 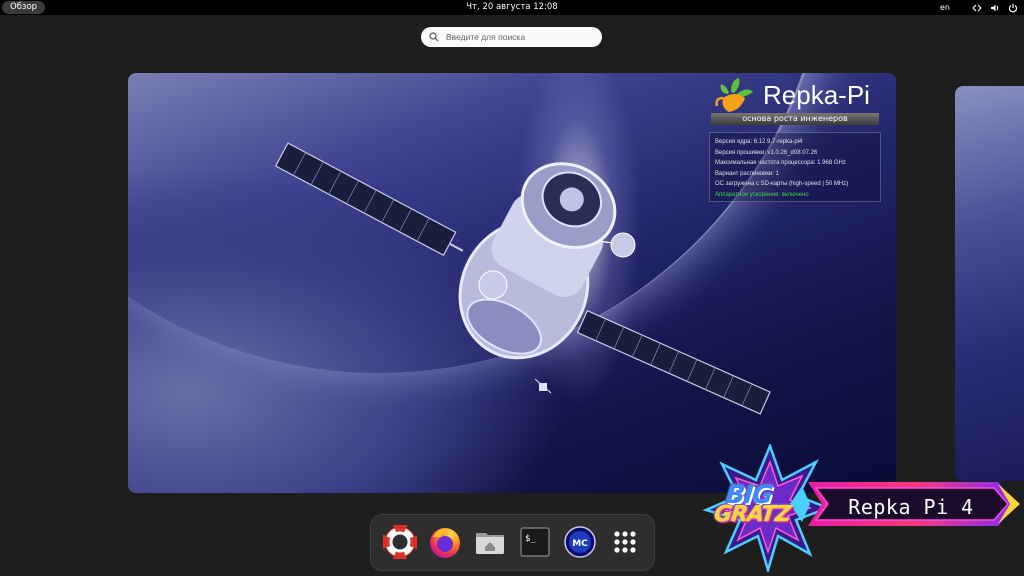 What do you see at coordinates (816, 94) in the screenshot?
I see `logo-title: Repka-Pi` at bounding box center [816, 94].